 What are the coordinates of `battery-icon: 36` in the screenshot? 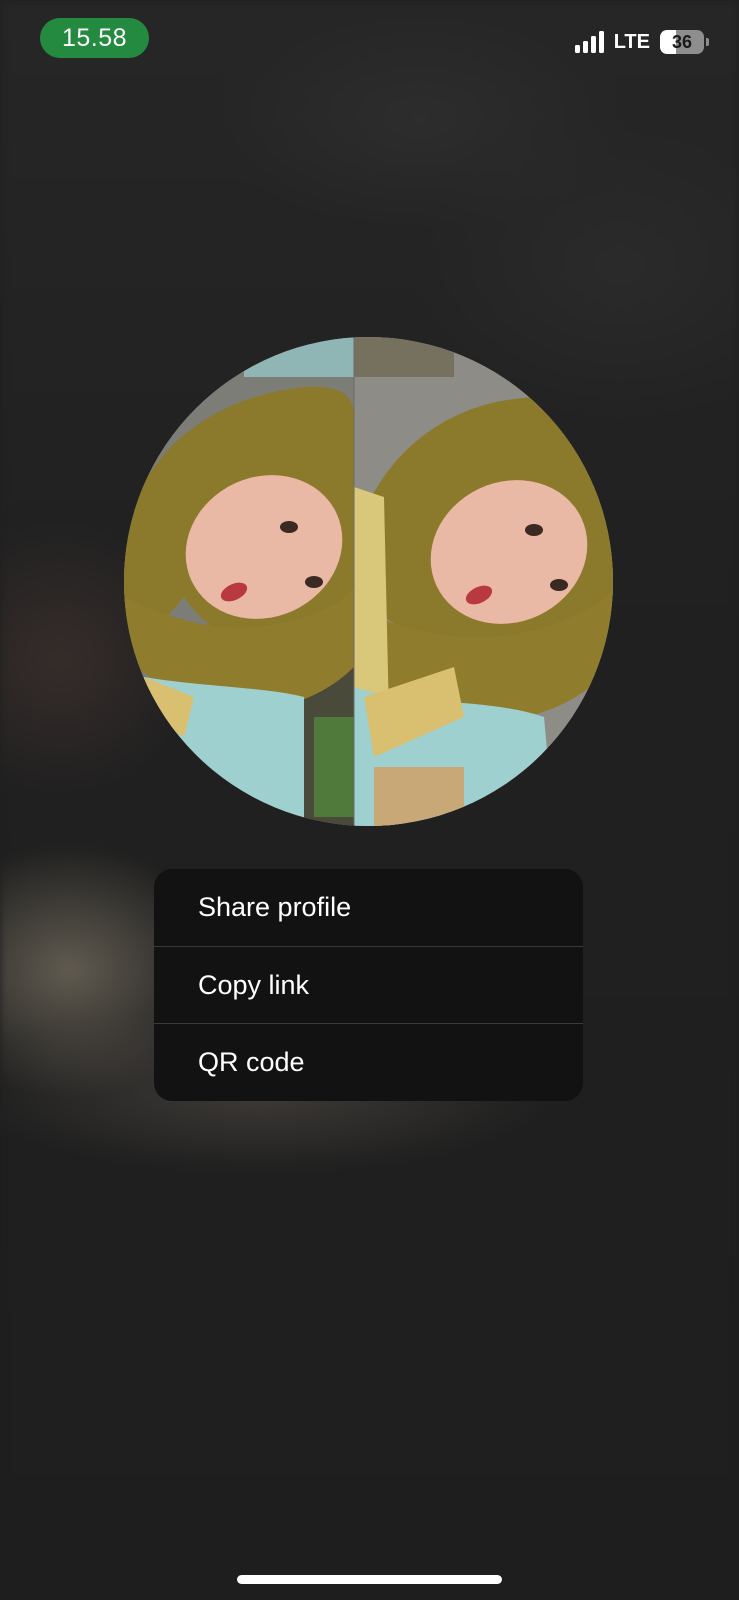 It's located at (682, 42).